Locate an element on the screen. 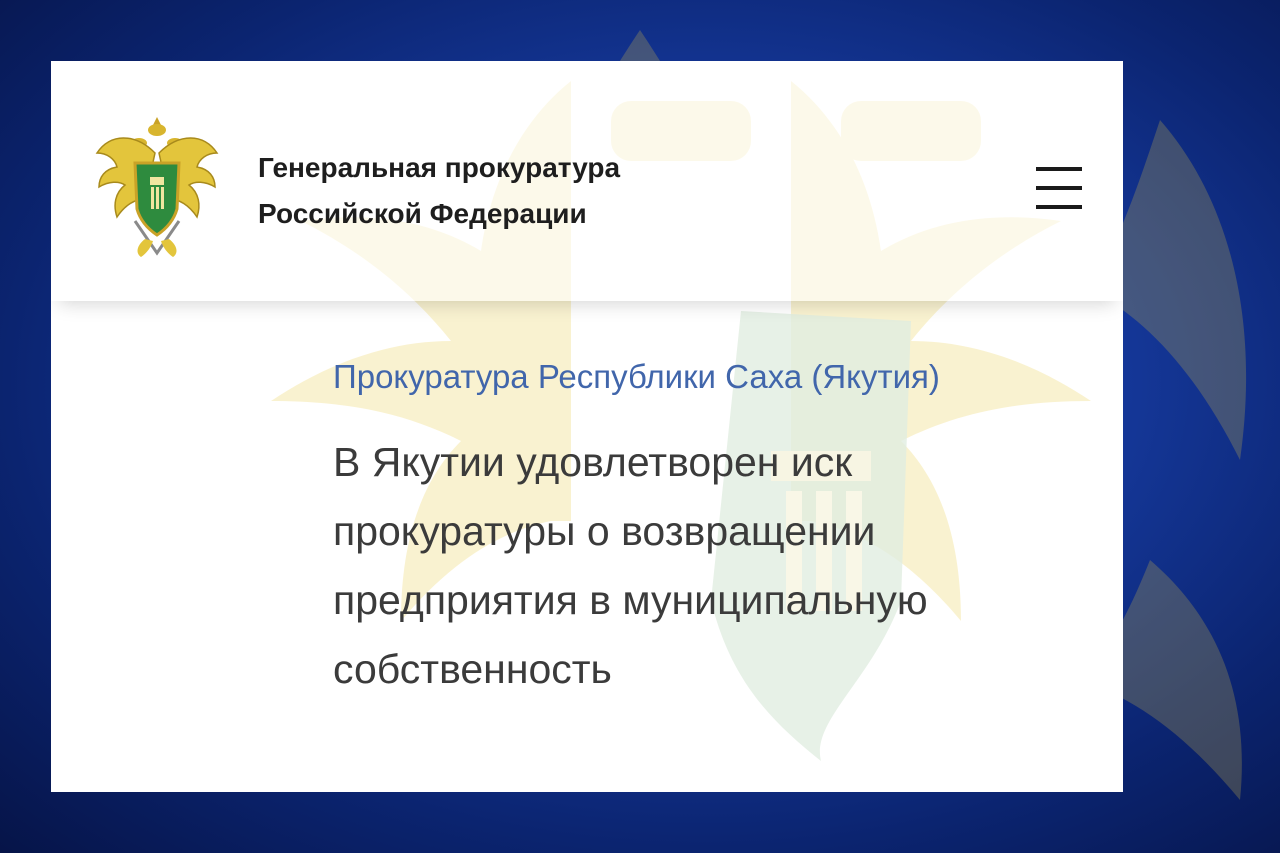 Image resolution: width=1280 pixels, height=853 pixels. organization-name-line2: Российской Федерации is located at coordinates (422, 213).